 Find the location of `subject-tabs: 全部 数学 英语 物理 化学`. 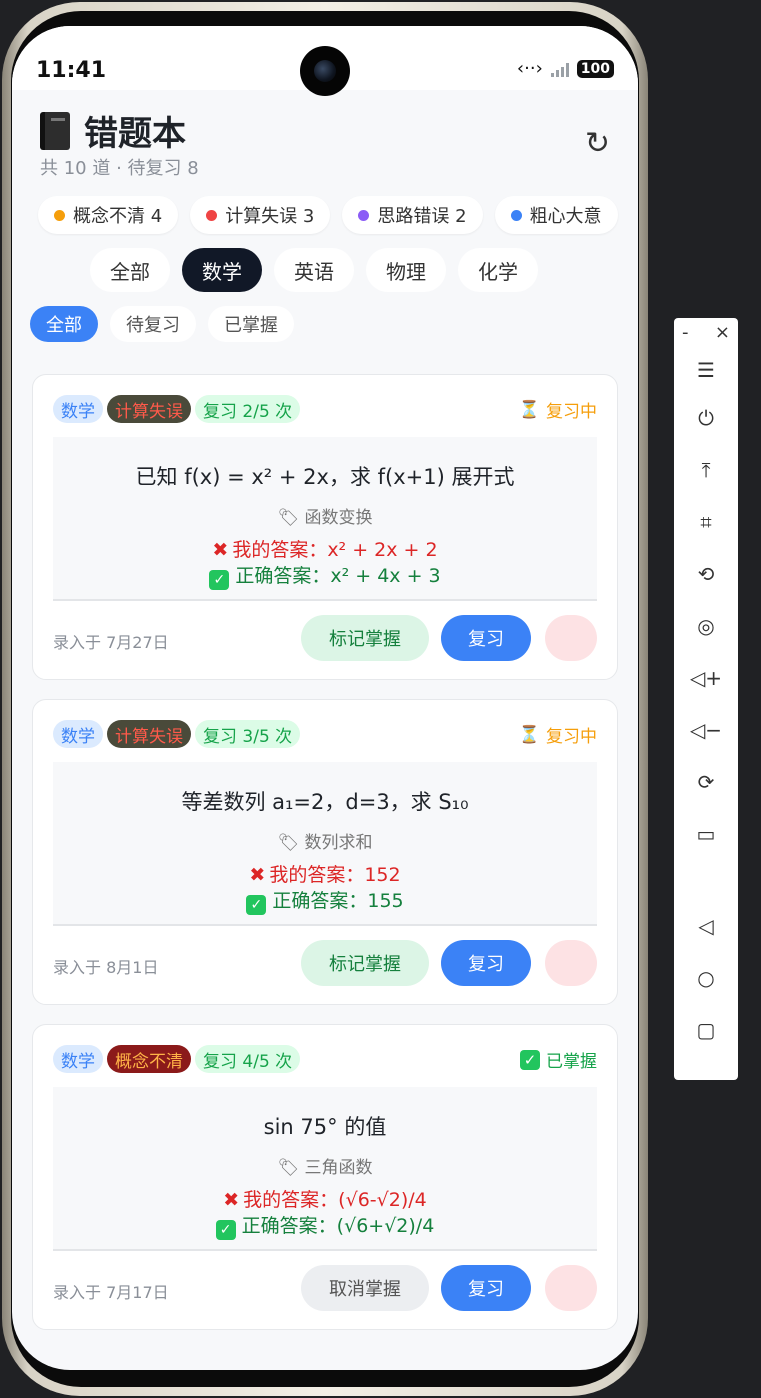

subject-tabs: 全部 数学 英语 物理 化学 is located at coordinates (314, 270).